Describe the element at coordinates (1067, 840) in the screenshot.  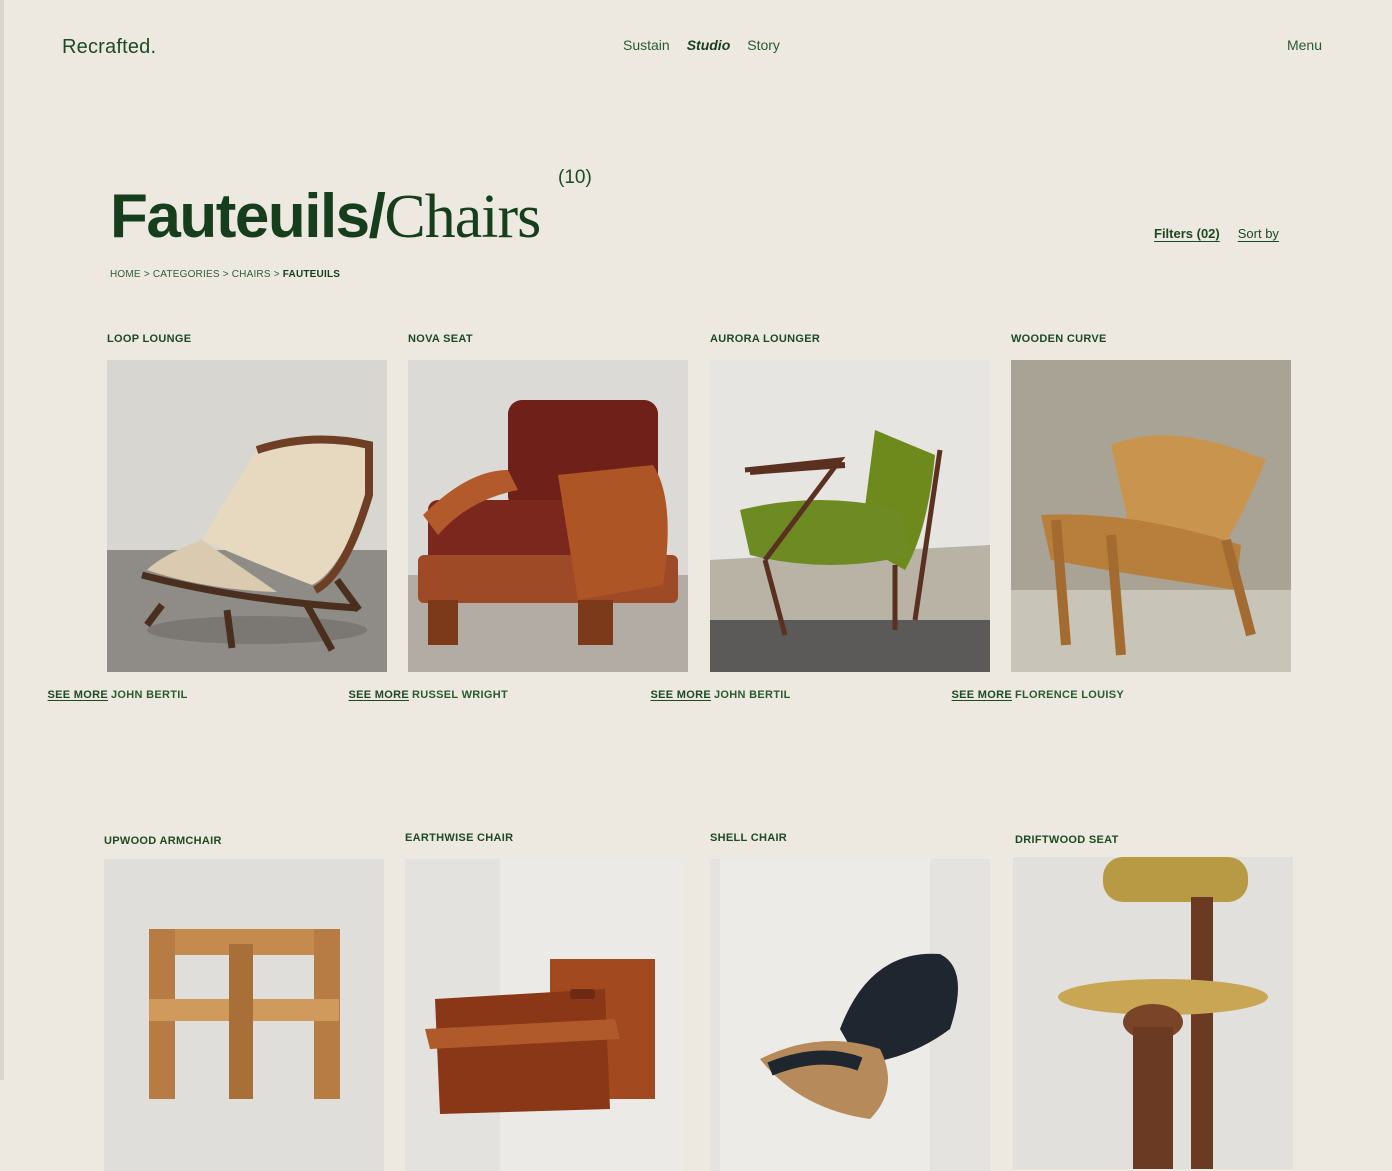
I see `product-name: DRIFTWOOD SEAT` at that location.